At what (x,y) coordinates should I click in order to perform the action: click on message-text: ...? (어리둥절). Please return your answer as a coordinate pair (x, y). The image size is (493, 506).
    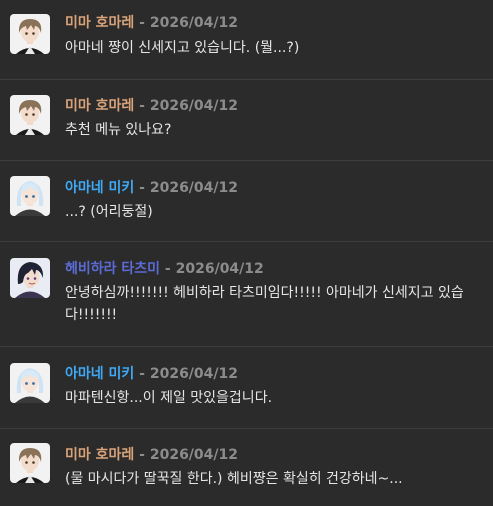
    Looking at the image, I should click on (109, 212).